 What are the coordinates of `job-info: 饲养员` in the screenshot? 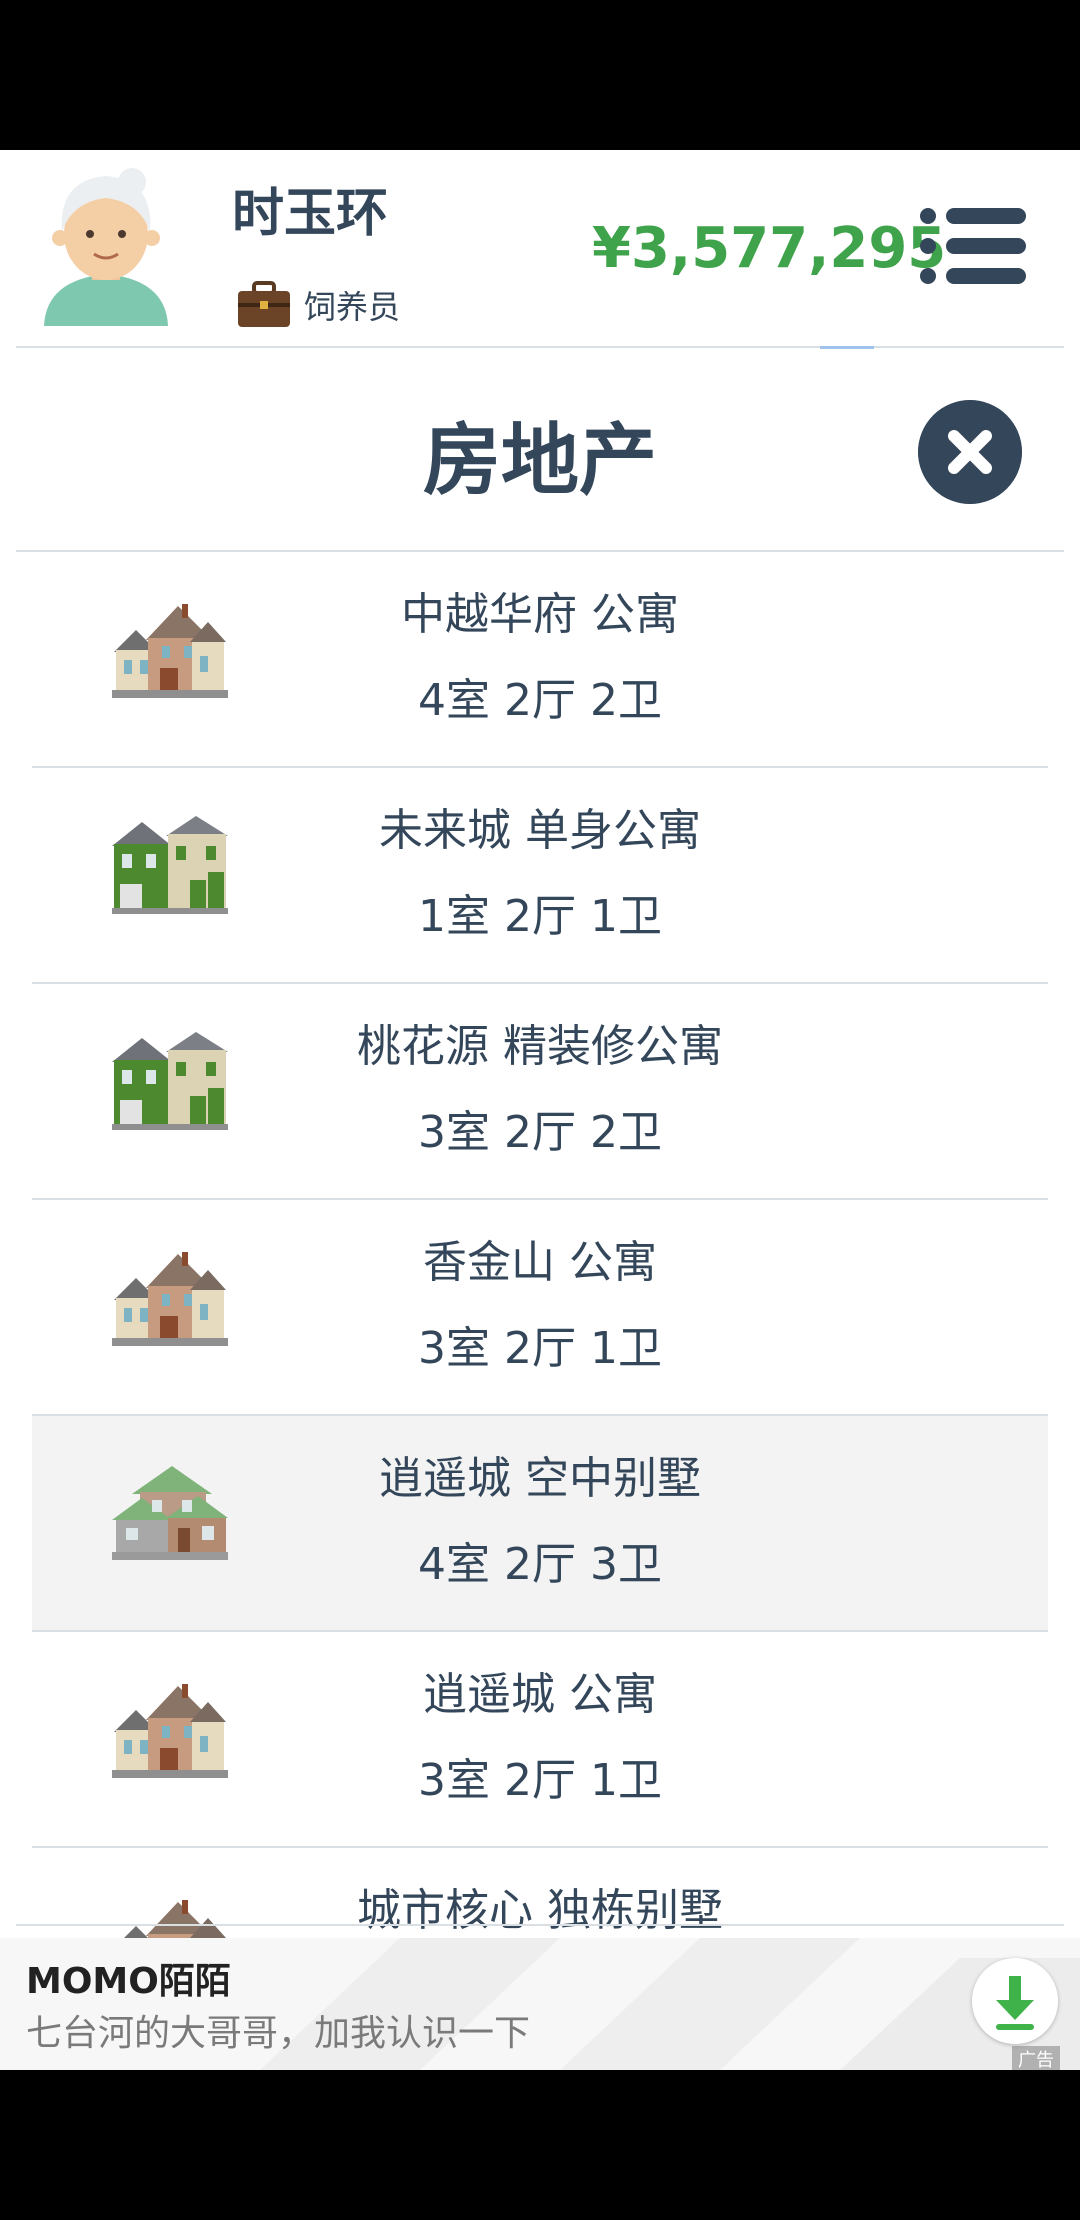 It's located at (318, 305).